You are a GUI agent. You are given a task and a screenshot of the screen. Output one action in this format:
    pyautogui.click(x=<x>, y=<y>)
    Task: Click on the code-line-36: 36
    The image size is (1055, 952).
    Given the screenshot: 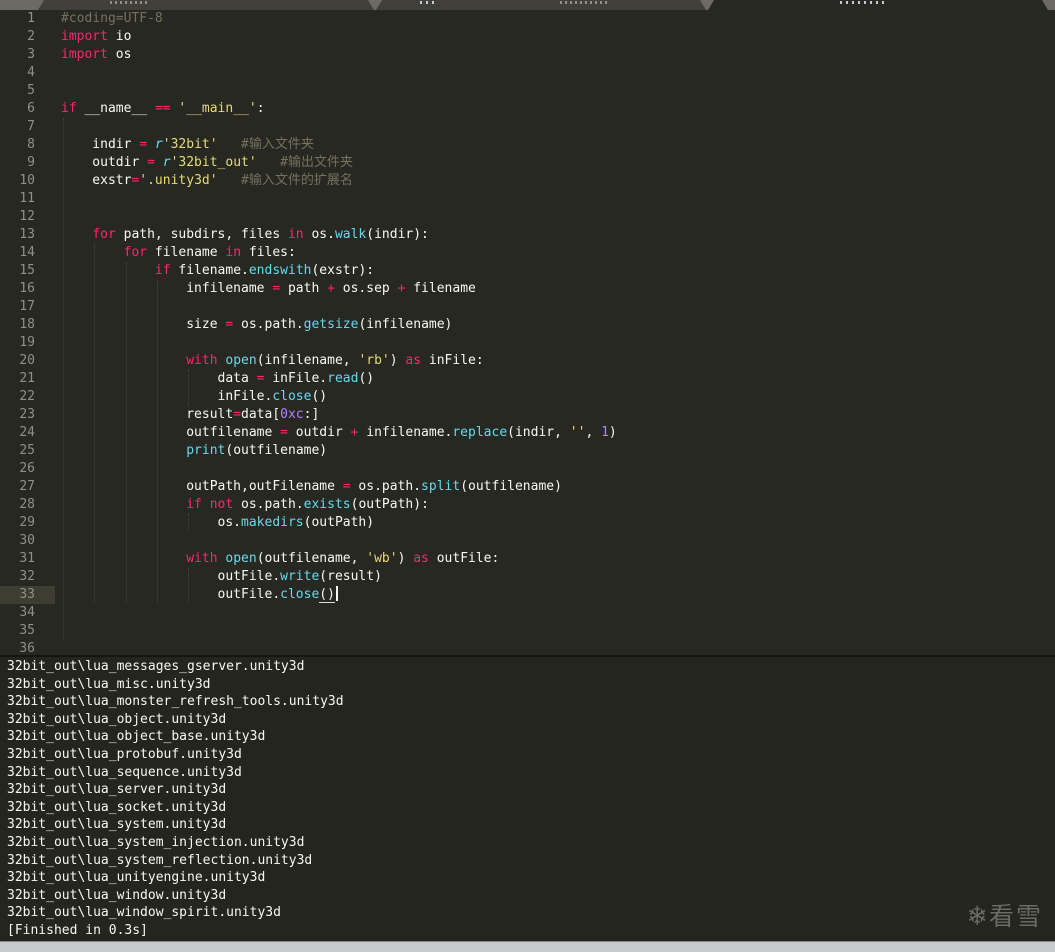 What is the action you would take?
    pyautogui.click(x=527, y=647)
    